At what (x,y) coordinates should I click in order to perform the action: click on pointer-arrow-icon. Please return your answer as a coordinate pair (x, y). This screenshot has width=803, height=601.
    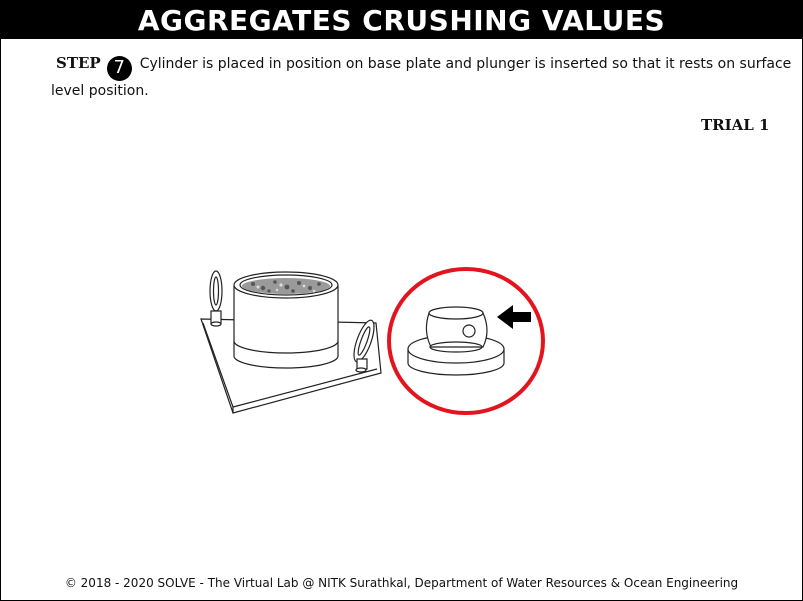
    Looking at the image, I should click on (514, 317).